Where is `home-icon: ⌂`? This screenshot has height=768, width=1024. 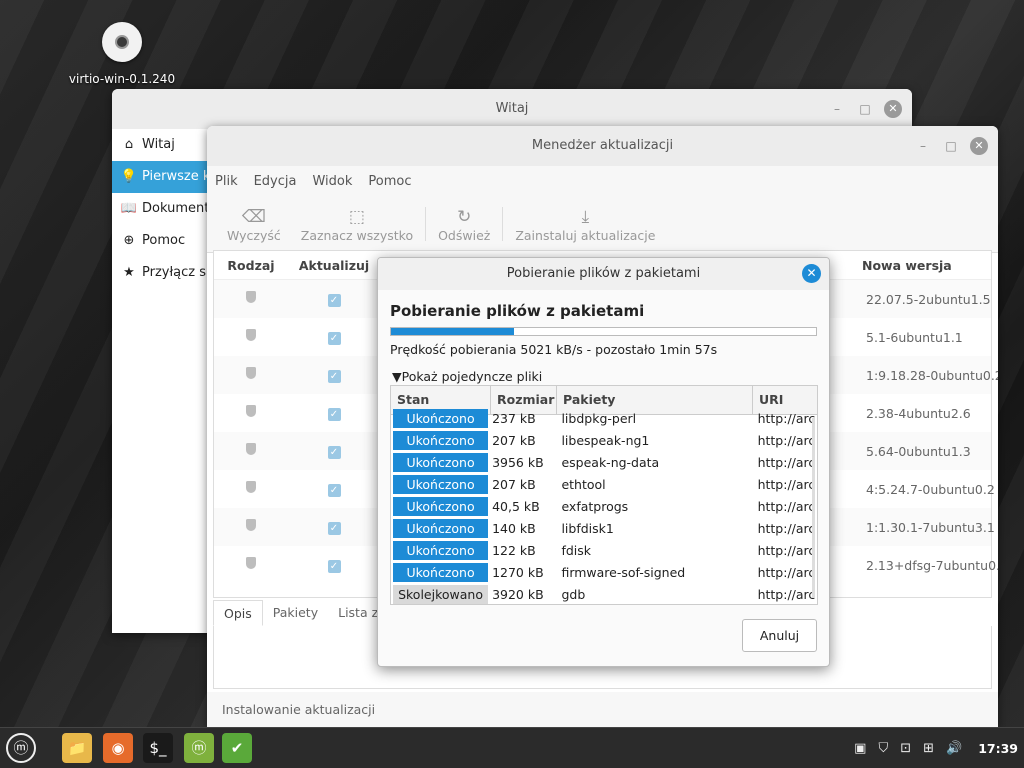
home-icon: ⌂ is located at coordinates (129, 144).